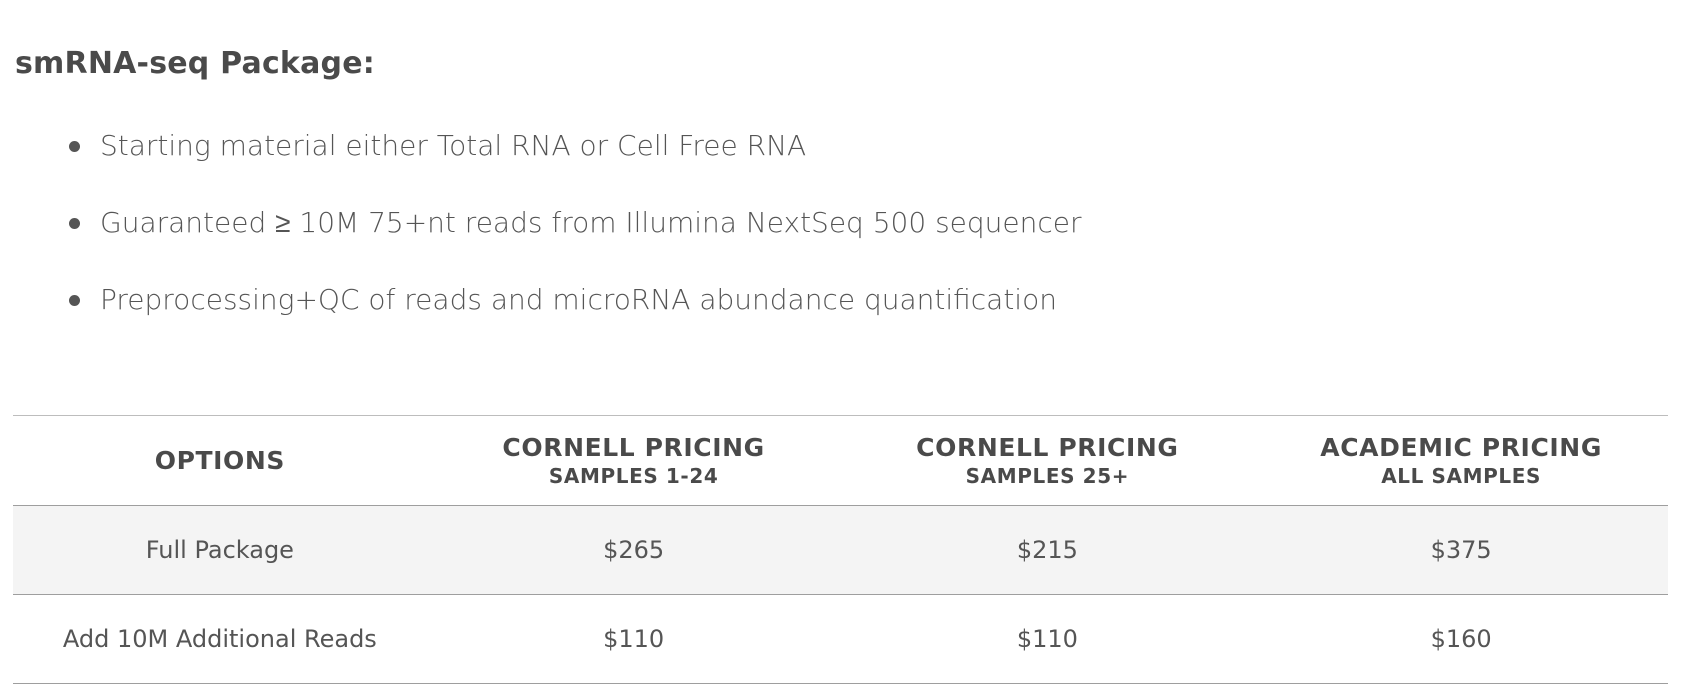 The width and height of the screenshot is (1682, 694). I want to click on column-header-title: OPTIONS, so click(220, 460).